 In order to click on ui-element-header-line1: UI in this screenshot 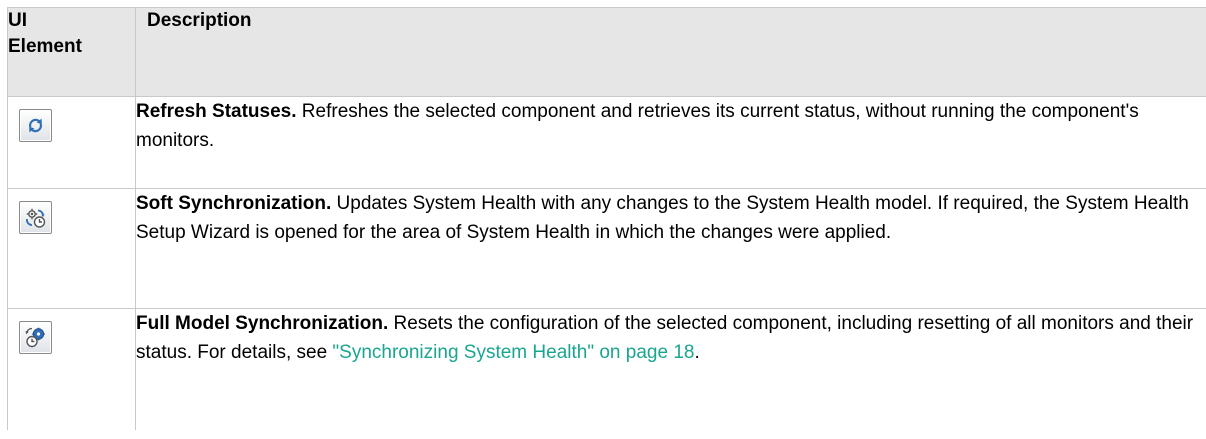, I will do `click(17, 20)`.